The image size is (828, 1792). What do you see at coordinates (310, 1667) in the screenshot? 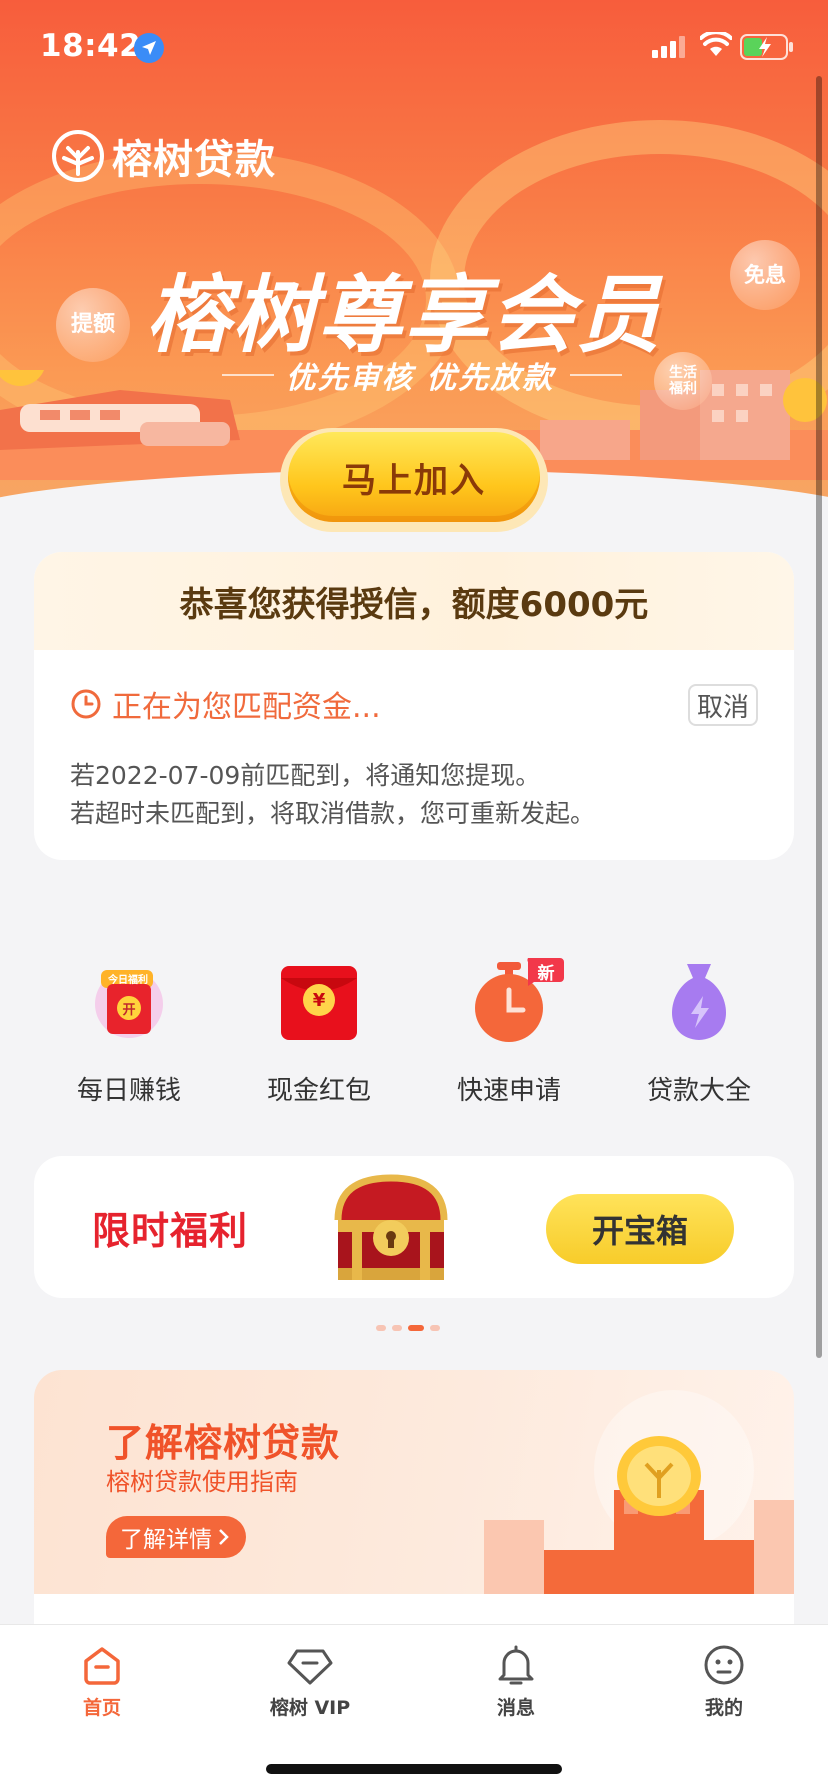
I see `diamond-icon` at bounding box center [310, 1667].